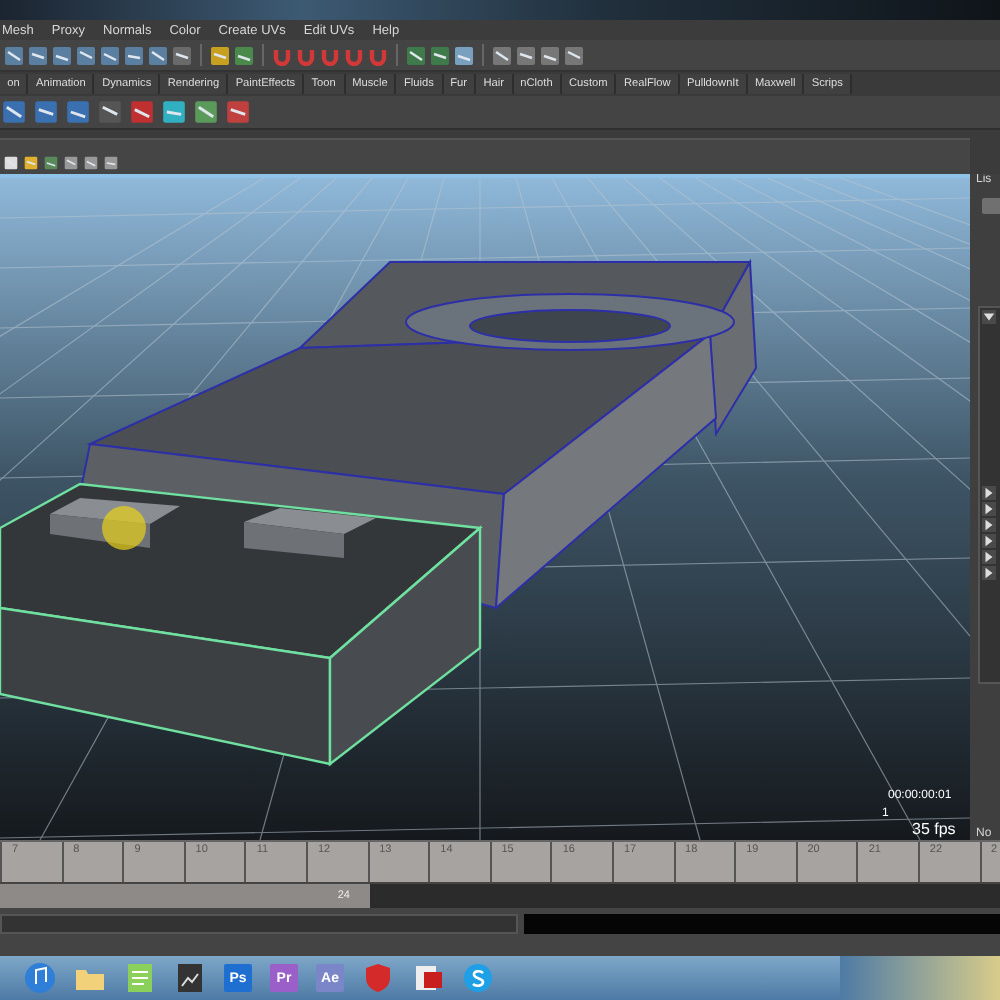  I want to click on command-field, so click(259, 924).